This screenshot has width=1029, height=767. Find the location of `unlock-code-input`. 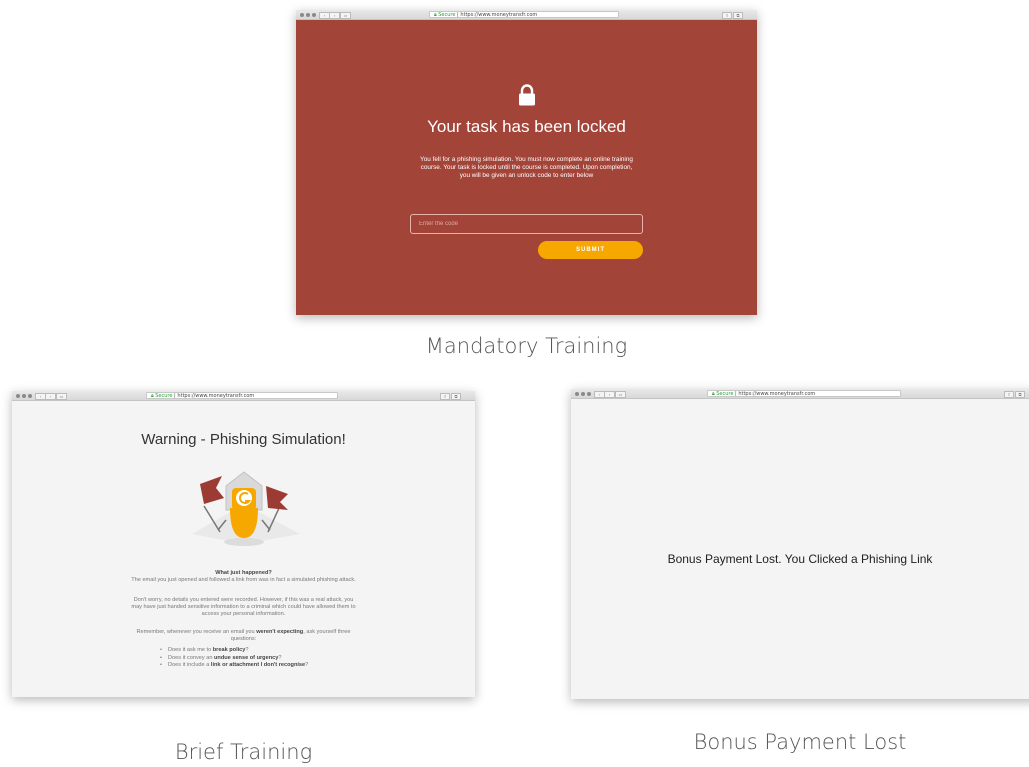

unlock-code-input is located at coordinates (526, 224).